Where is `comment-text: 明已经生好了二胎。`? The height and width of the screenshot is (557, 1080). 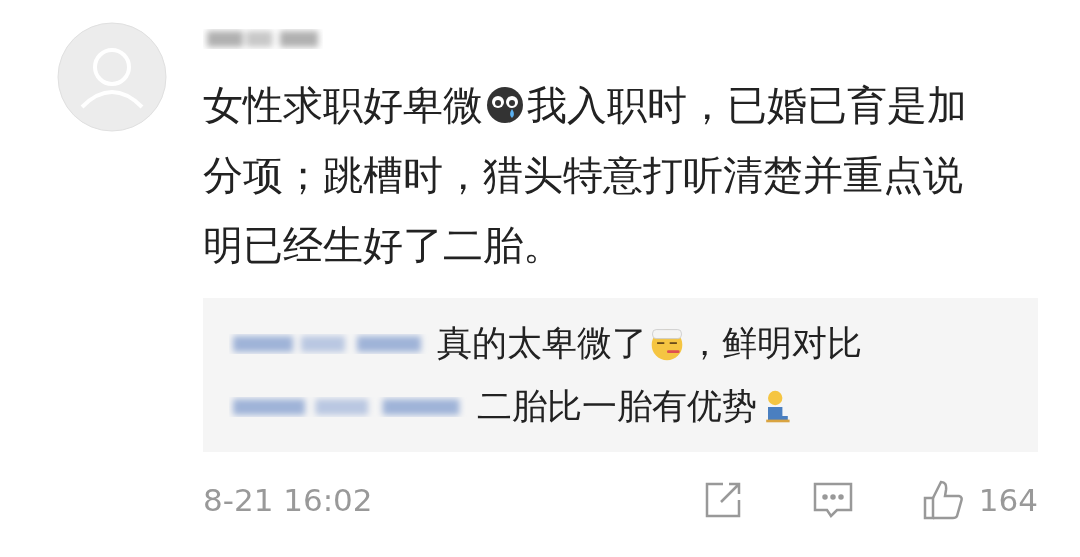
comment-text: 明已经生好了二胎。 is located at coordinates (383, 245).